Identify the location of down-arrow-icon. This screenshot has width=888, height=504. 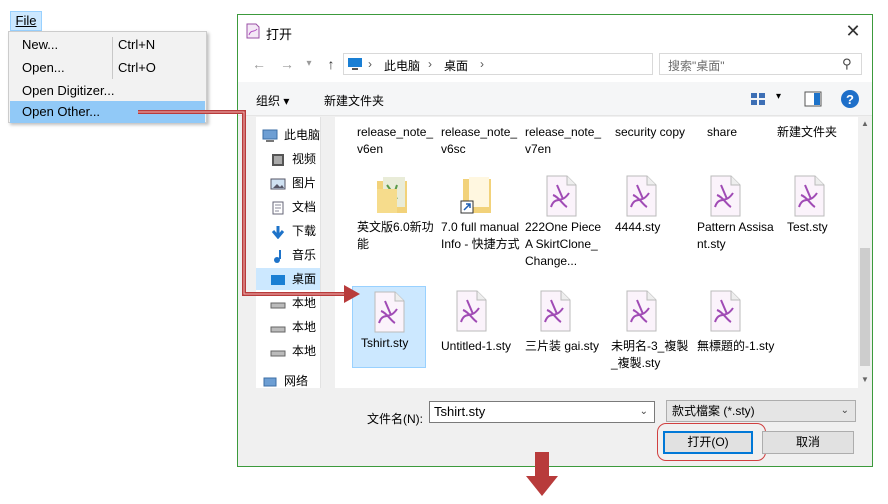
(542, 486).